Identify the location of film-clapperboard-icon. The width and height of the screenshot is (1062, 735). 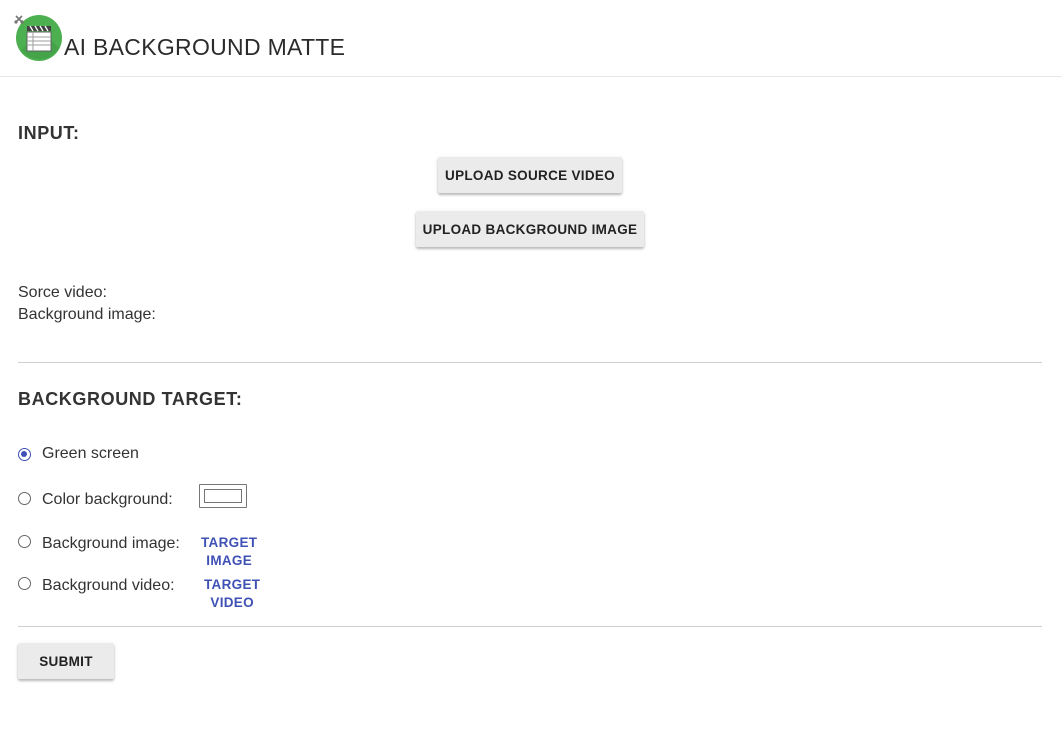
(38, 38).